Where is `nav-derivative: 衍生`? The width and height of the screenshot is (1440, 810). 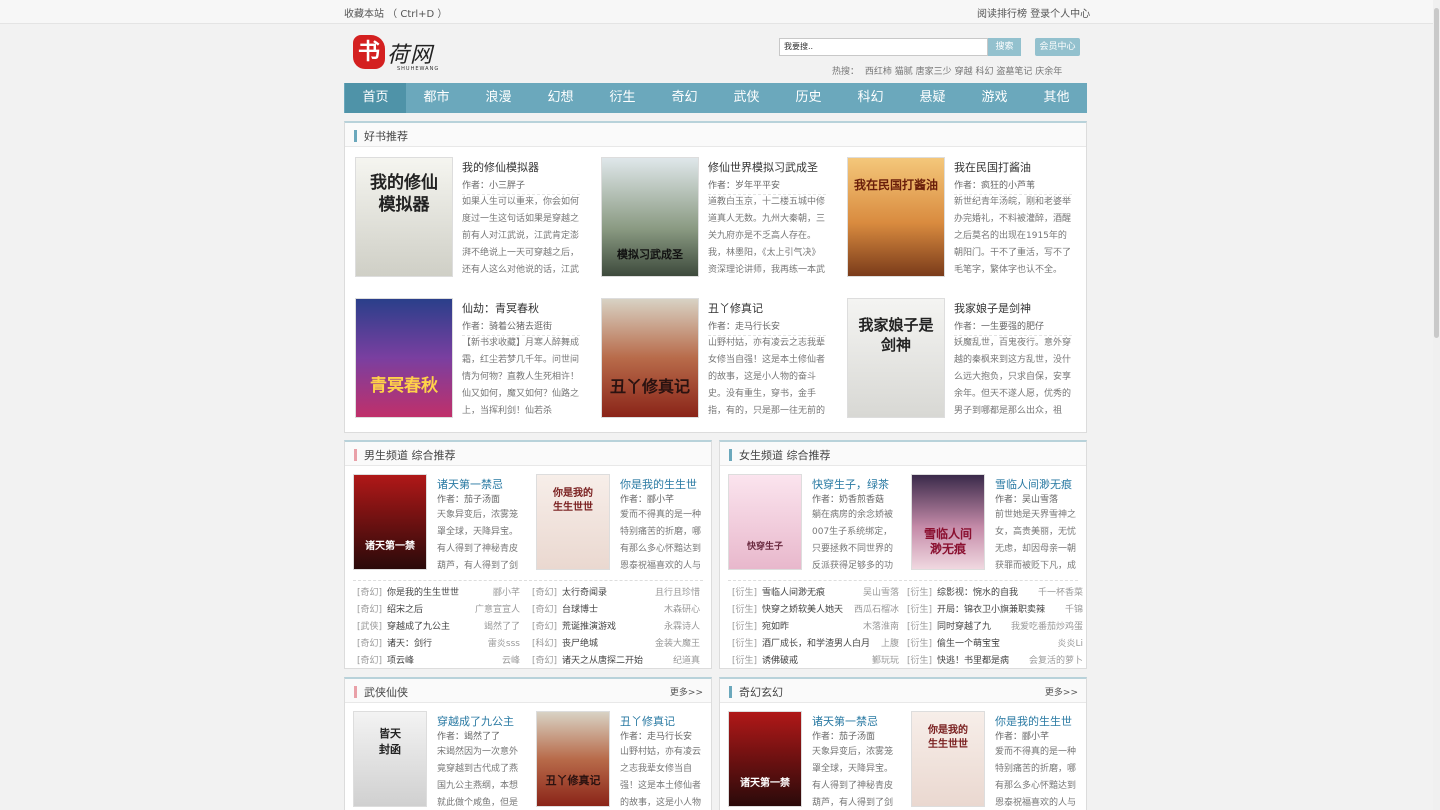
nav-derivative: 衍生 is located at coordinates (622, 98).